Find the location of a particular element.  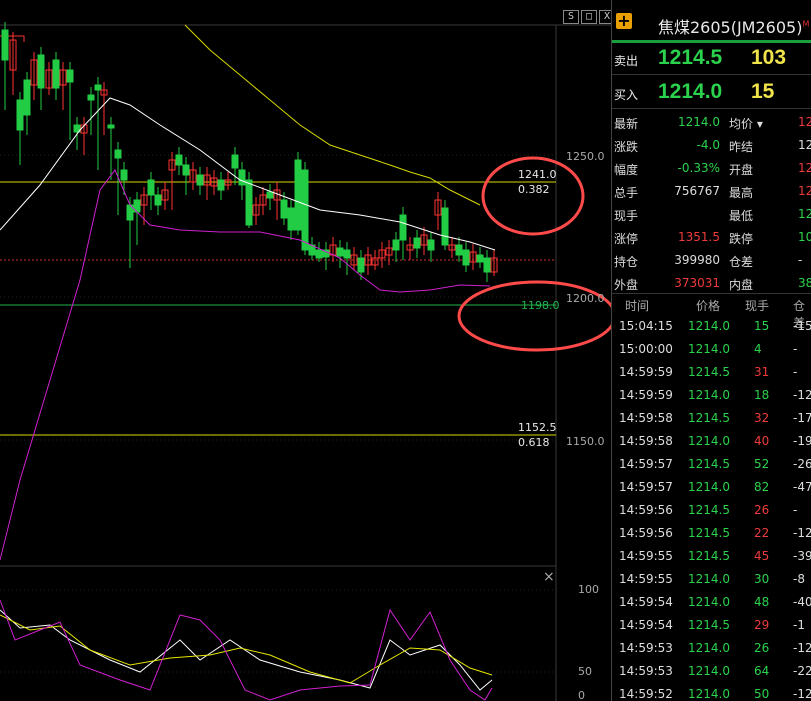

tick-row: 14:59:58 1214.0 40 -19 is located at coordinates (711, 441).